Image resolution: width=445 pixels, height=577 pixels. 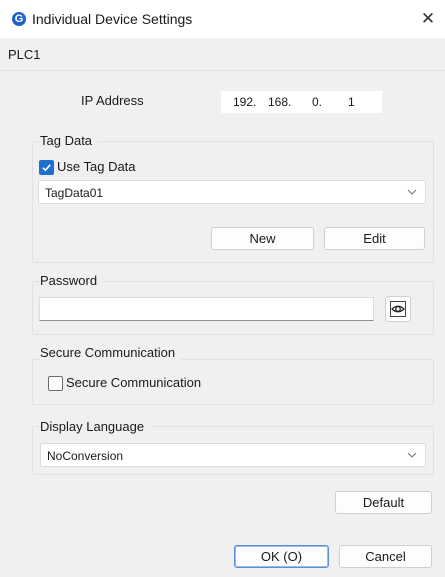 What do you see at coordinates (244, 102) in the screenshot?
I see `ip-octet-1: 192.` at bounding box center [244, 102].